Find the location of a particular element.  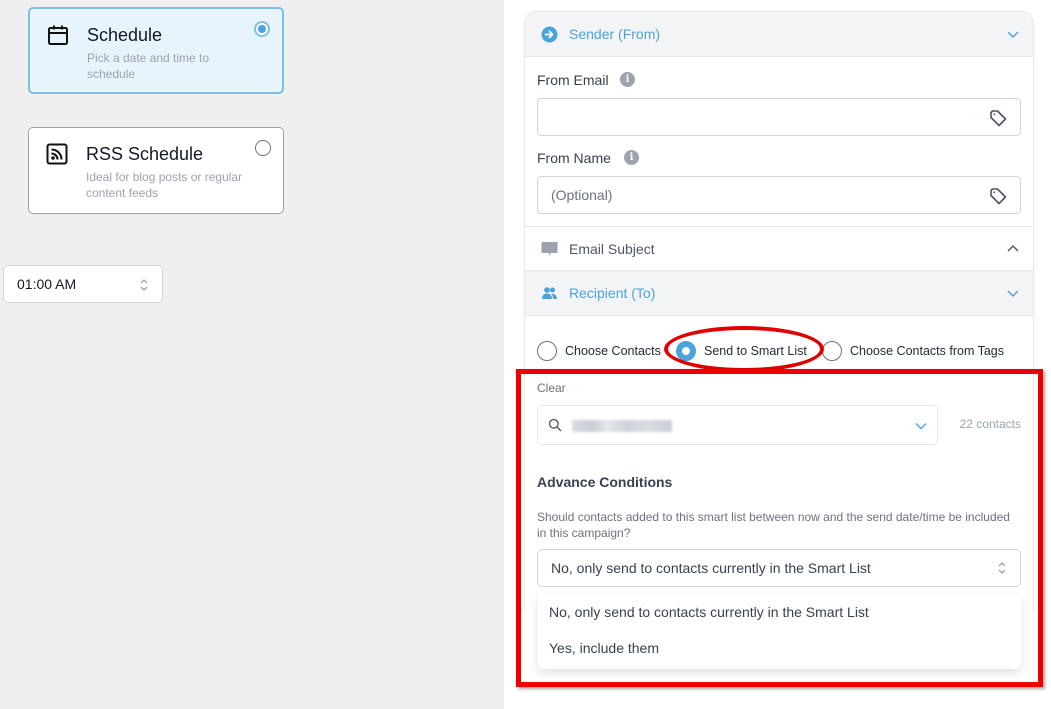

message-icon is located at coordinates (549, 249).